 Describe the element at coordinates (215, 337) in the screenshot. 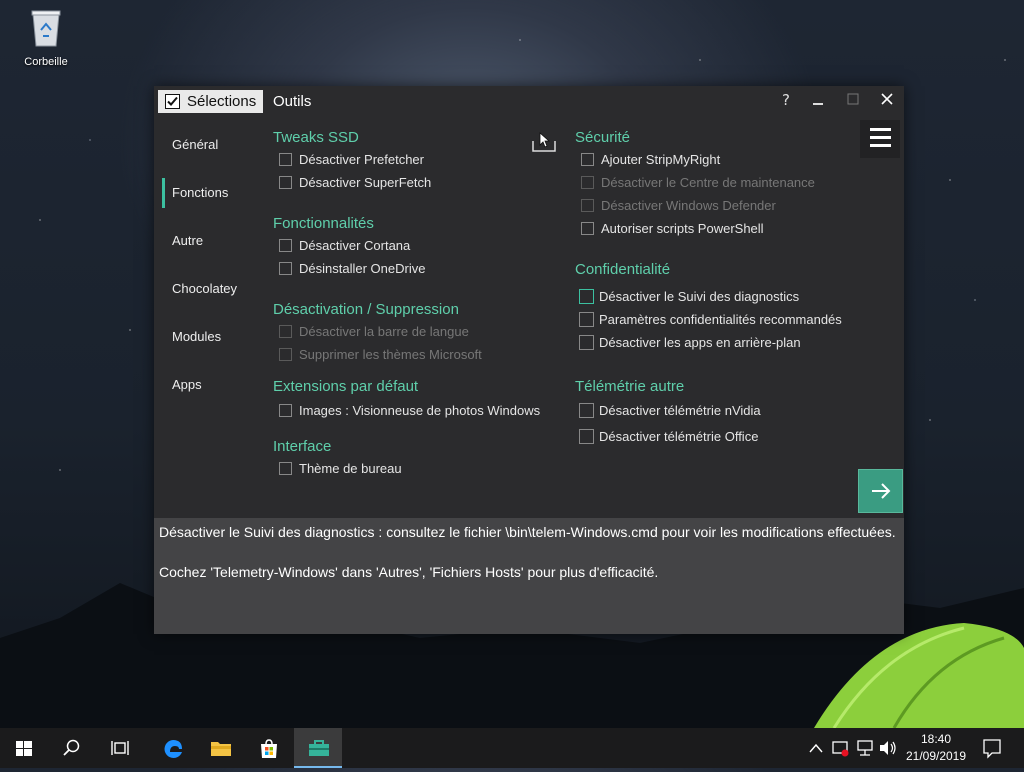

I see `sidebar-item-modules: Modules` at that location.